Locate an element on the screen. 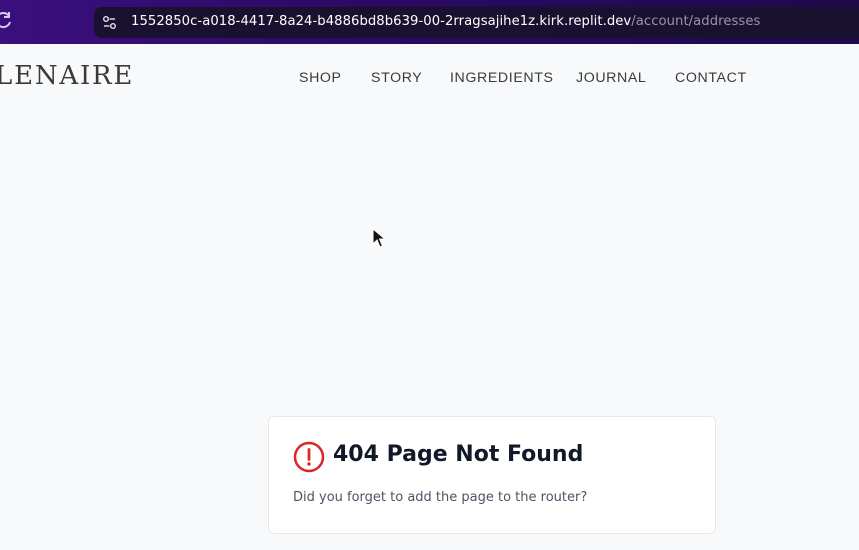  mouse-cursor-icon is located at coordinates (379, 237).